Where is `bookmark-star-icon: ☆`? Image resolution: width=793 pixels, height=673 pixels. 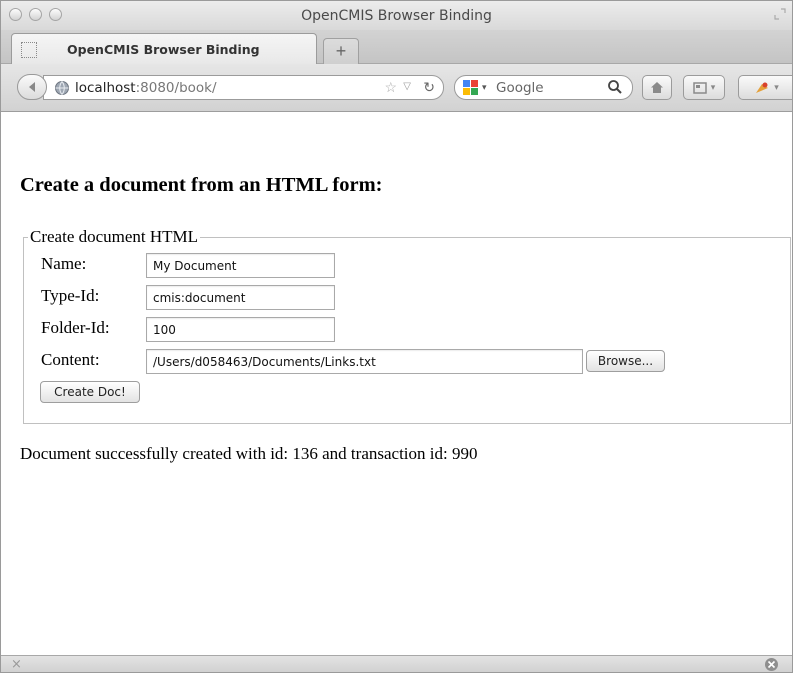
bookmark-star-icon: ☆ is located at coordinates (390, 87).